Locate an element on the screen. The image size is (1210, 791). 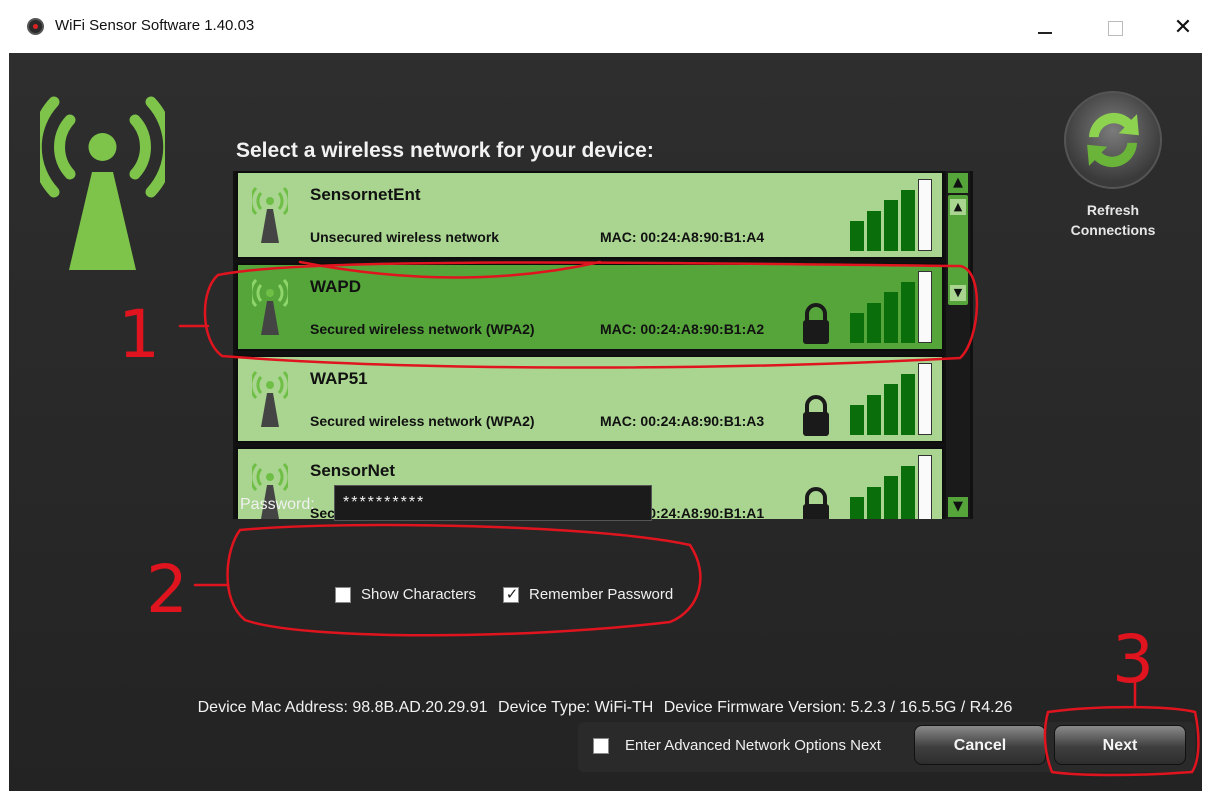
password-input is located at coordinates (493, 503).